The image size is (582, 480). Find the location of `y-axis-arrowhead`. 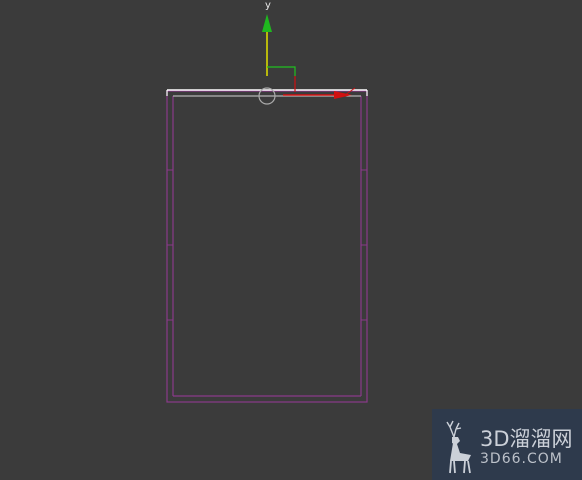

y-axis-arrowhead is located at coordinates (267, 23).